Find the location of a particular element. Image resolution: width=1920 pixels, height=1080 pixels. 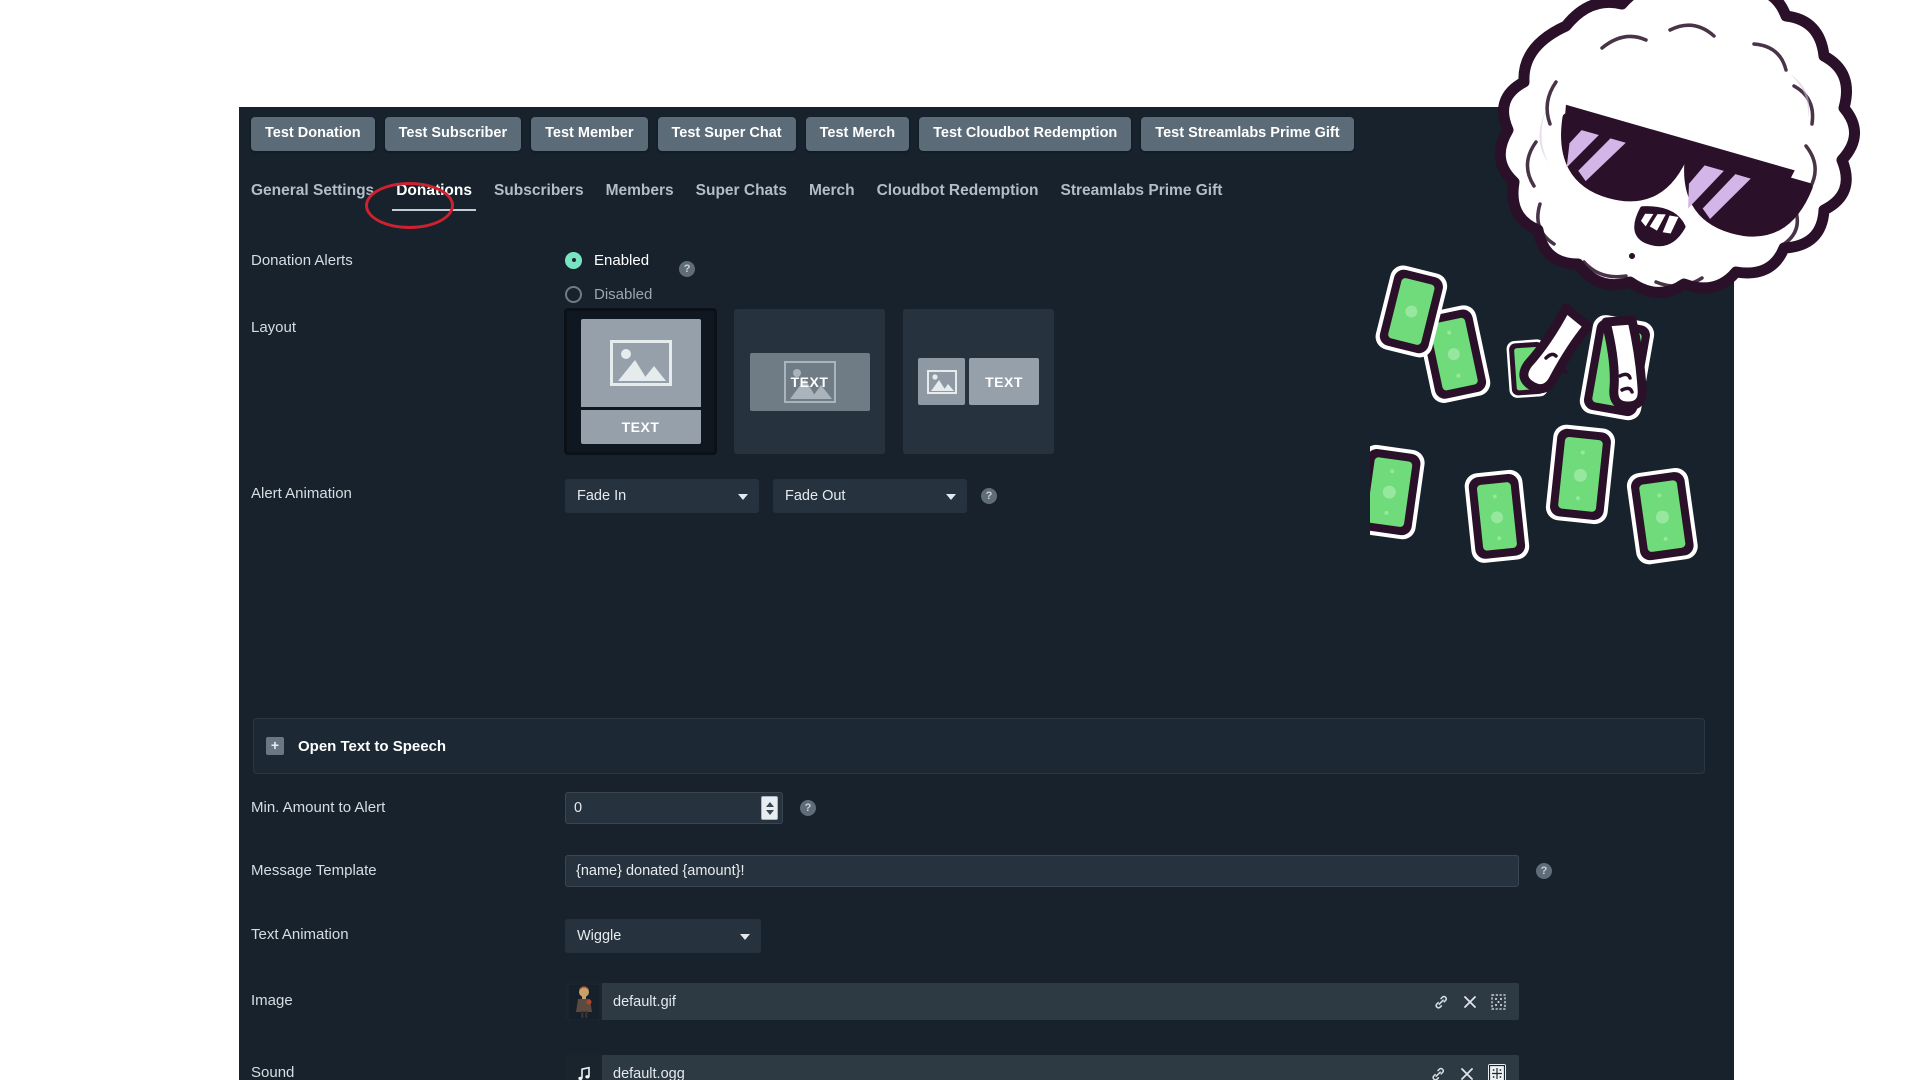

open-text-to-speech-section: + Open Text to Speech is located at coordinates (979, 746).